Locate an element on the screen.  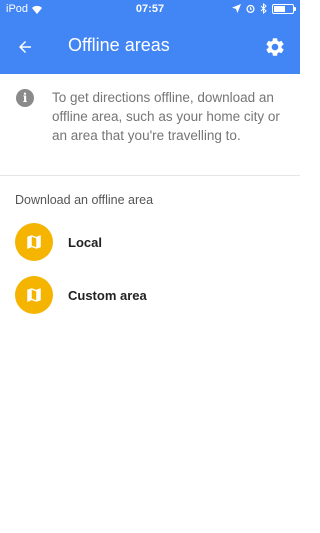
battery-level is located at coordinates (279, 8).